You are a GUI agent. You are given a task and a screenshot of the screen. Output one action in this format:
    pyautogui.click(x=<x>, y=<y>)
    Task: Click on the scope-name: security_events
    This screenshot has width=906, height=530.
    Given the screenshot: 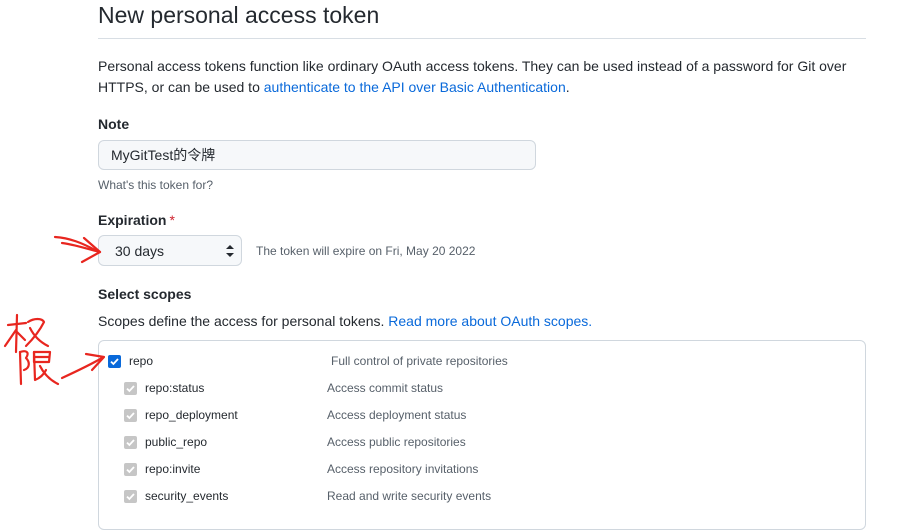 What is the action you would take?
    pyautogui.click(x=187, y=496)
    